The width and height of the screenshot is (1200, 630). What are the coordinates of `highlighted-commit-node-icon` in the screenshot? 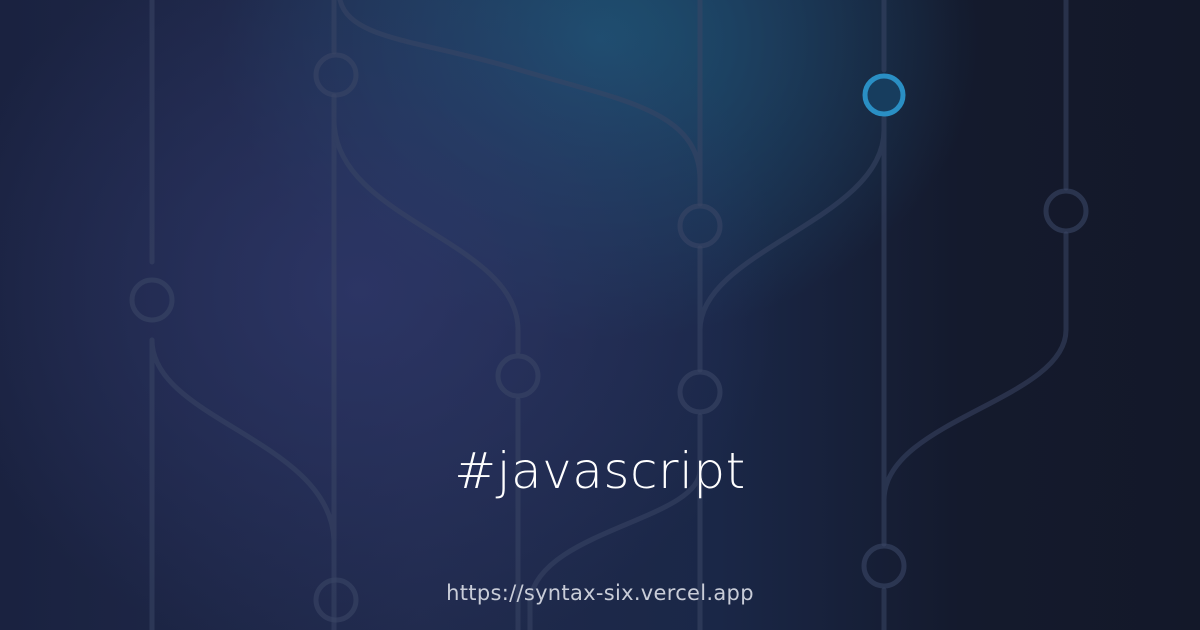 It's located at (884, 95).